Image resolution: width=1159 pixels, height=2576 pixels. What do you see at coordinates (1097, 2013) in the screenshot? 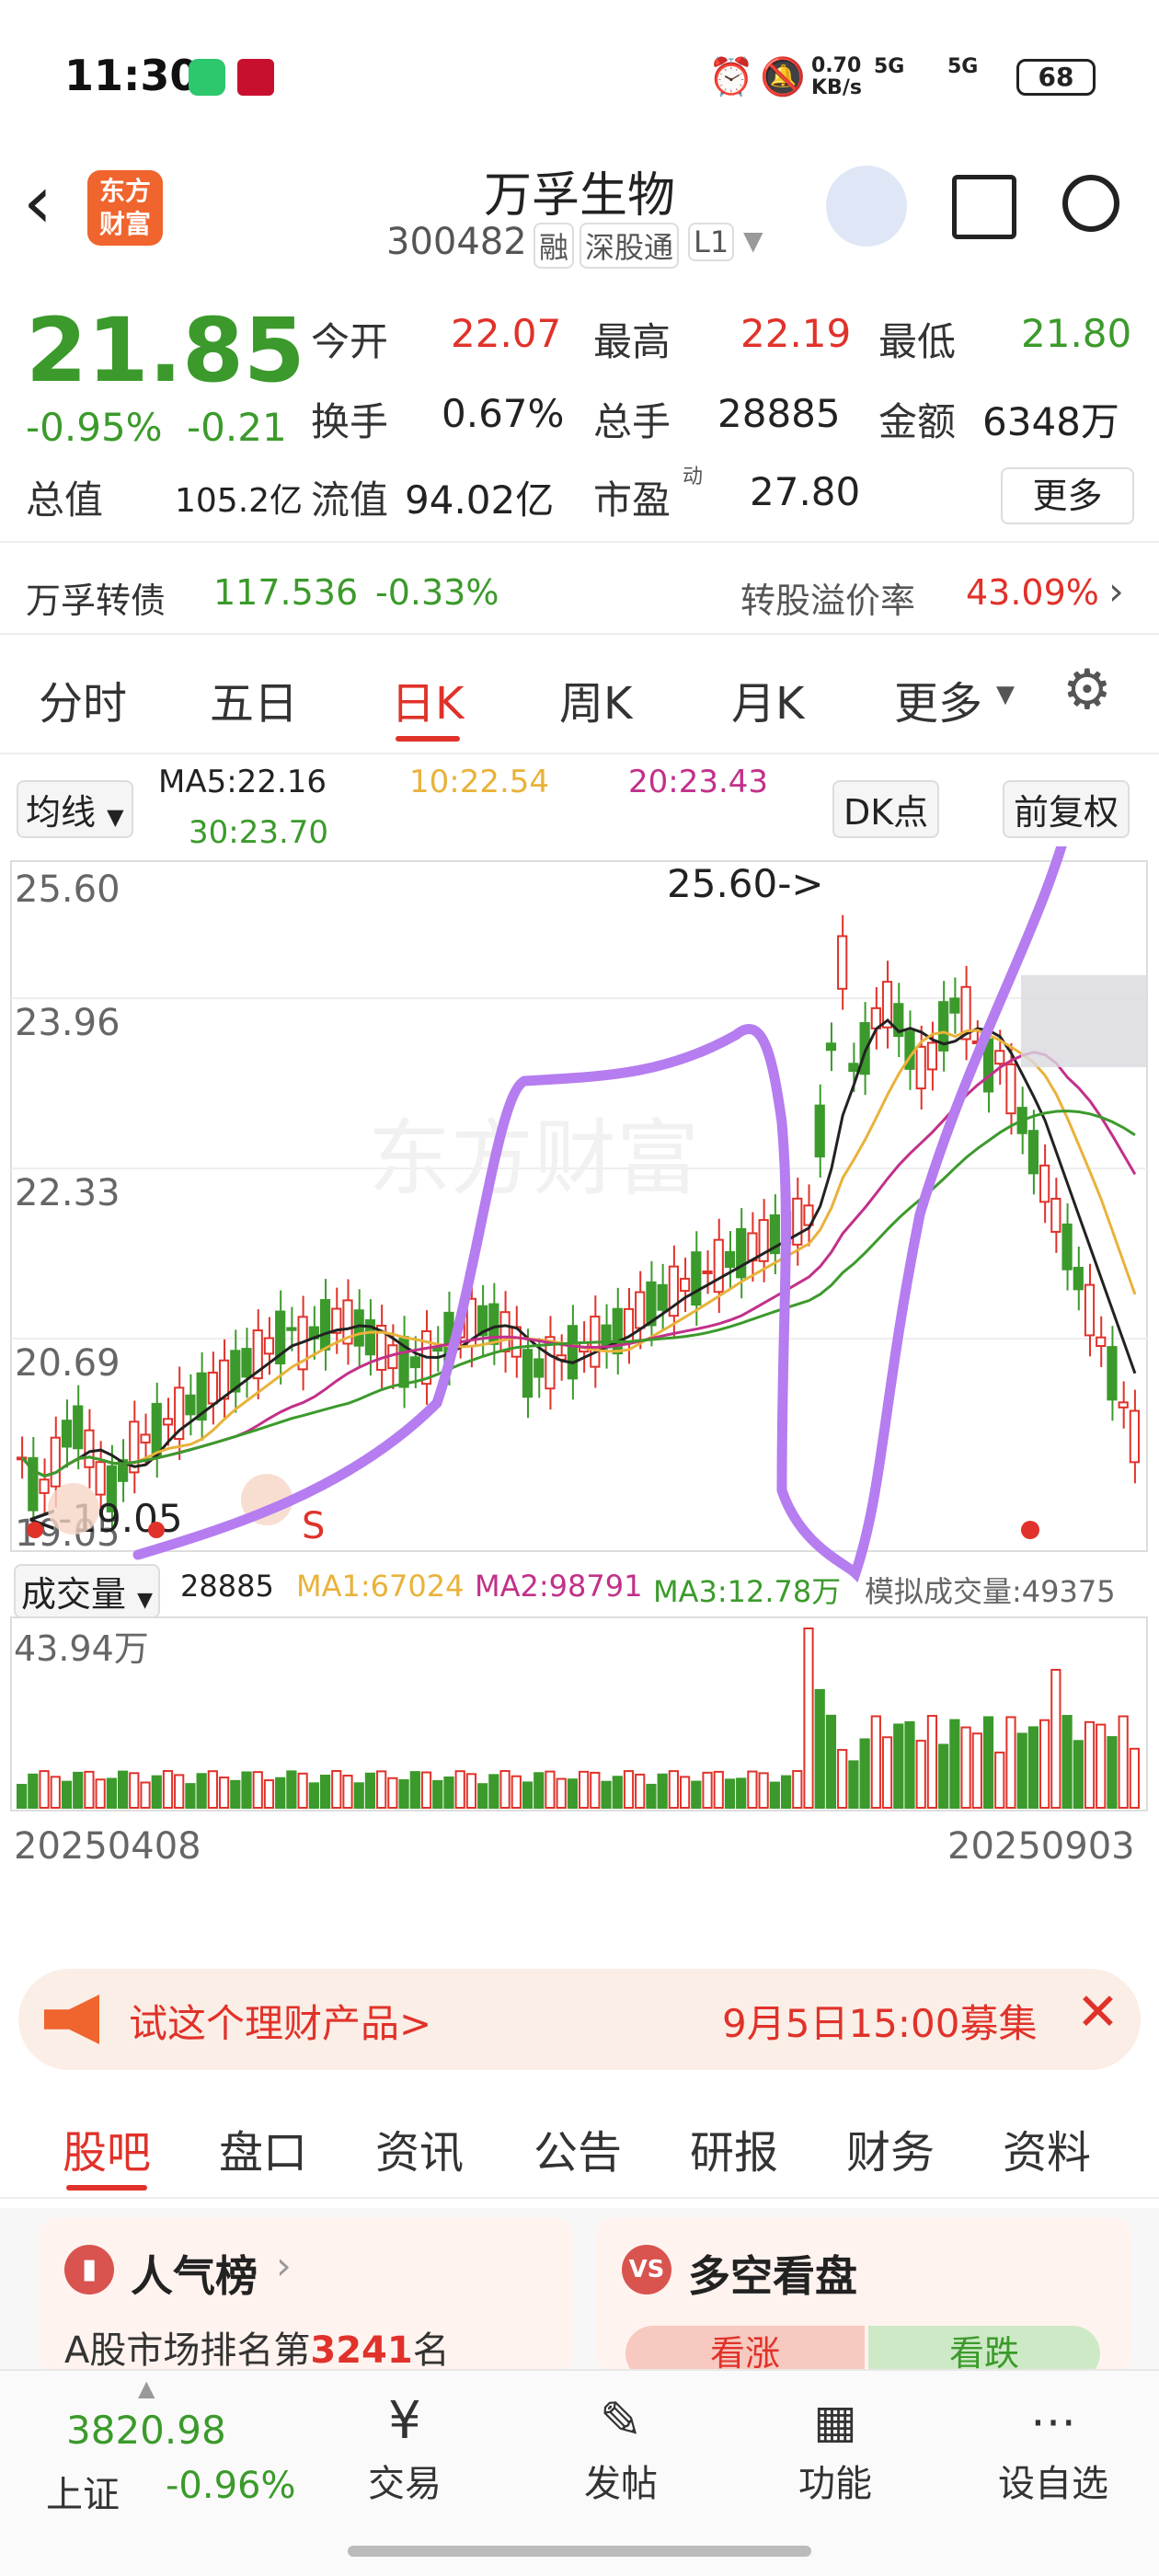
I see `close-icon: ✕` at bounding box center [1097, 2013].